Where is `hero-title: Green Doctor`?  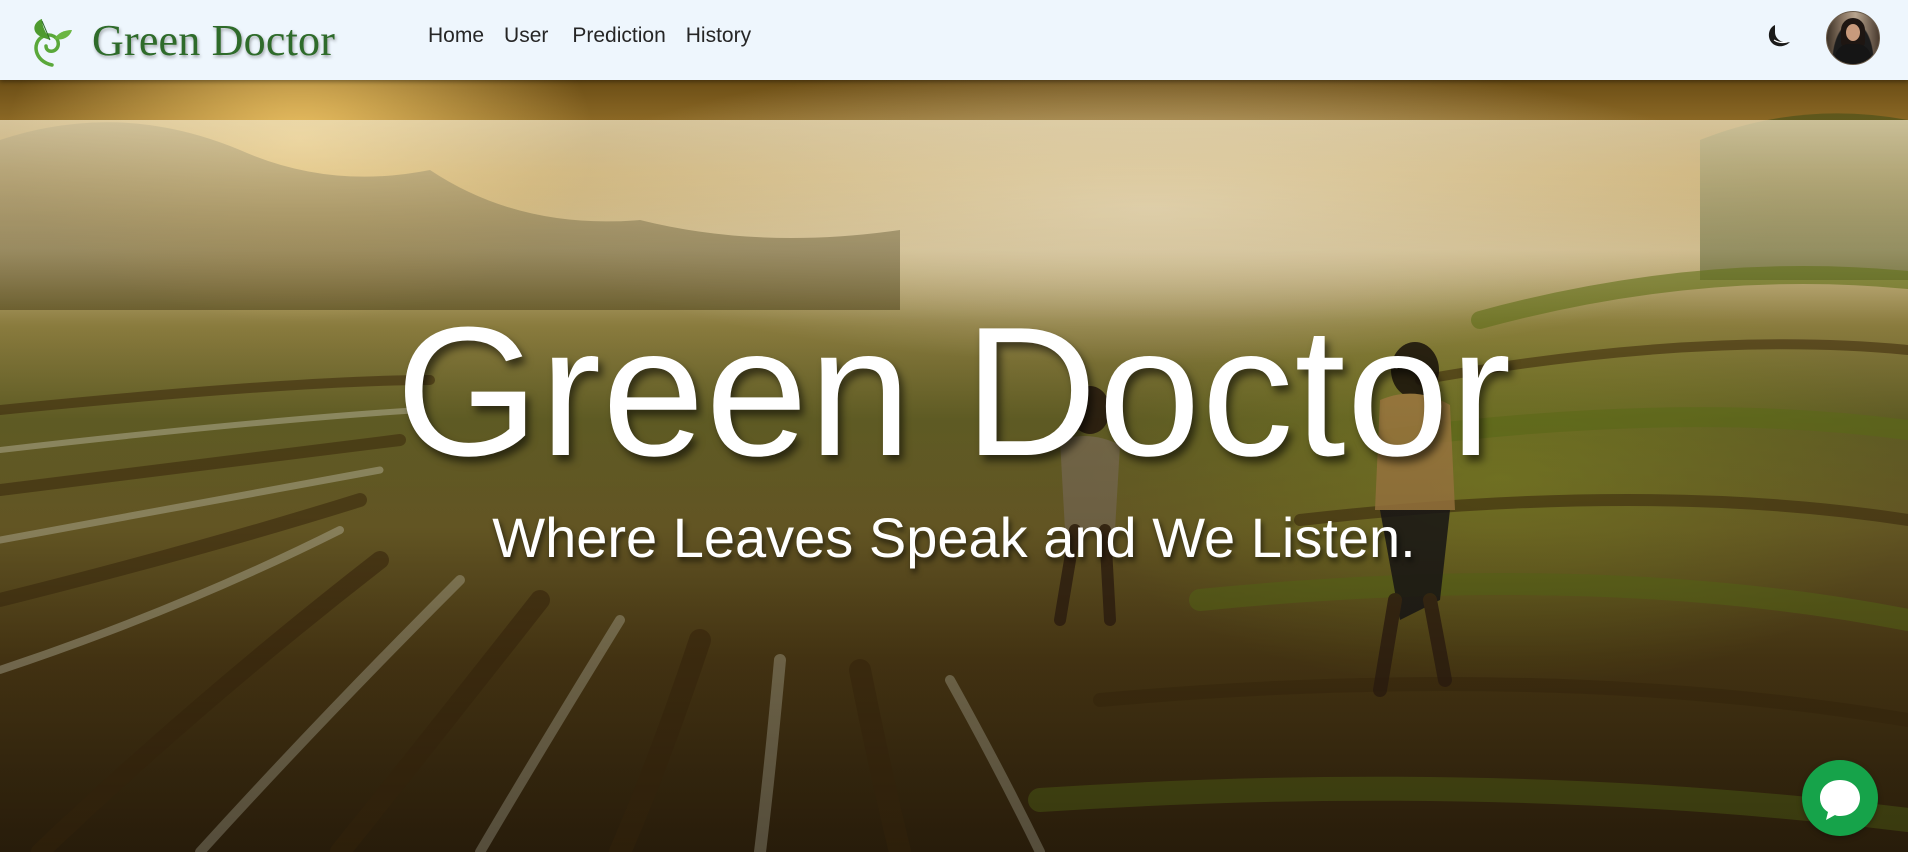
hero-title: Green Doctor is located at coordinates (954, 391).